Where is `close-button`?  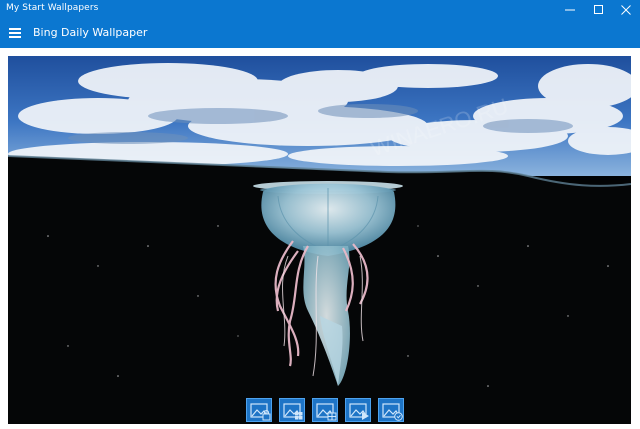 close-button is located at coordinates (625, 9).